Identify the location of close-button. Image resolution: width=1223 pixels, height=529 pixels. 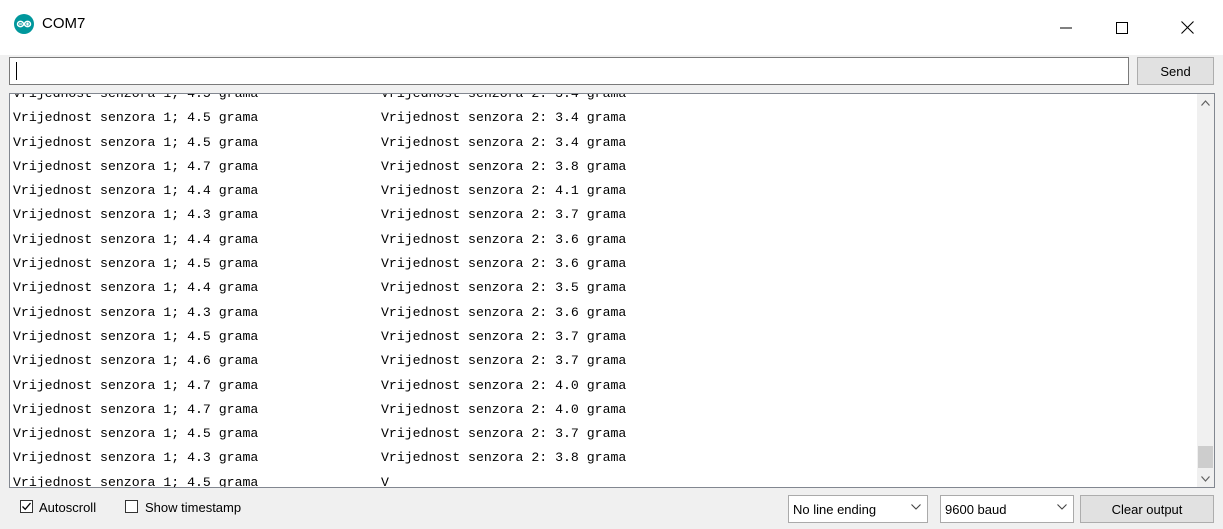
(1187, 27).